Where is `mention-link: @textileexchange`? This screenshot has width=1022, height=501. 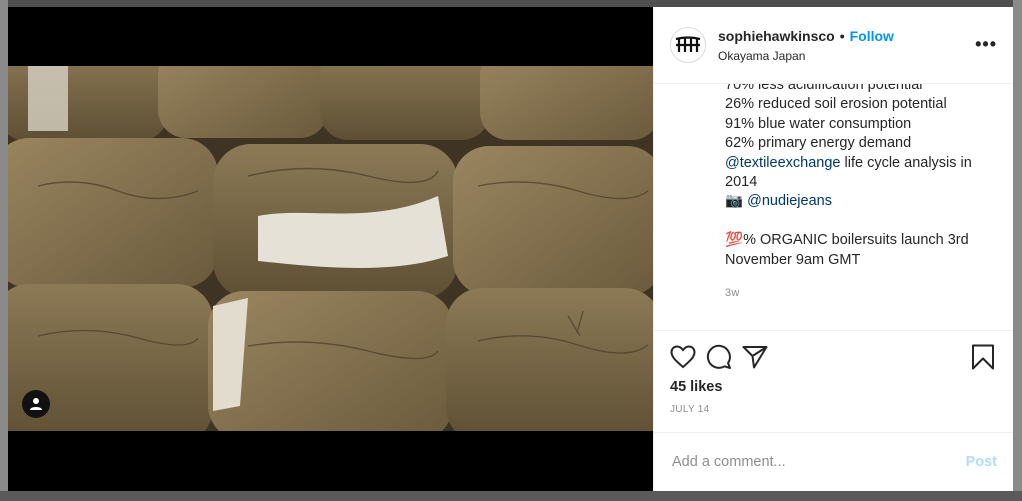
mention-link: @textileexchange is located at coordinates (782, 163).